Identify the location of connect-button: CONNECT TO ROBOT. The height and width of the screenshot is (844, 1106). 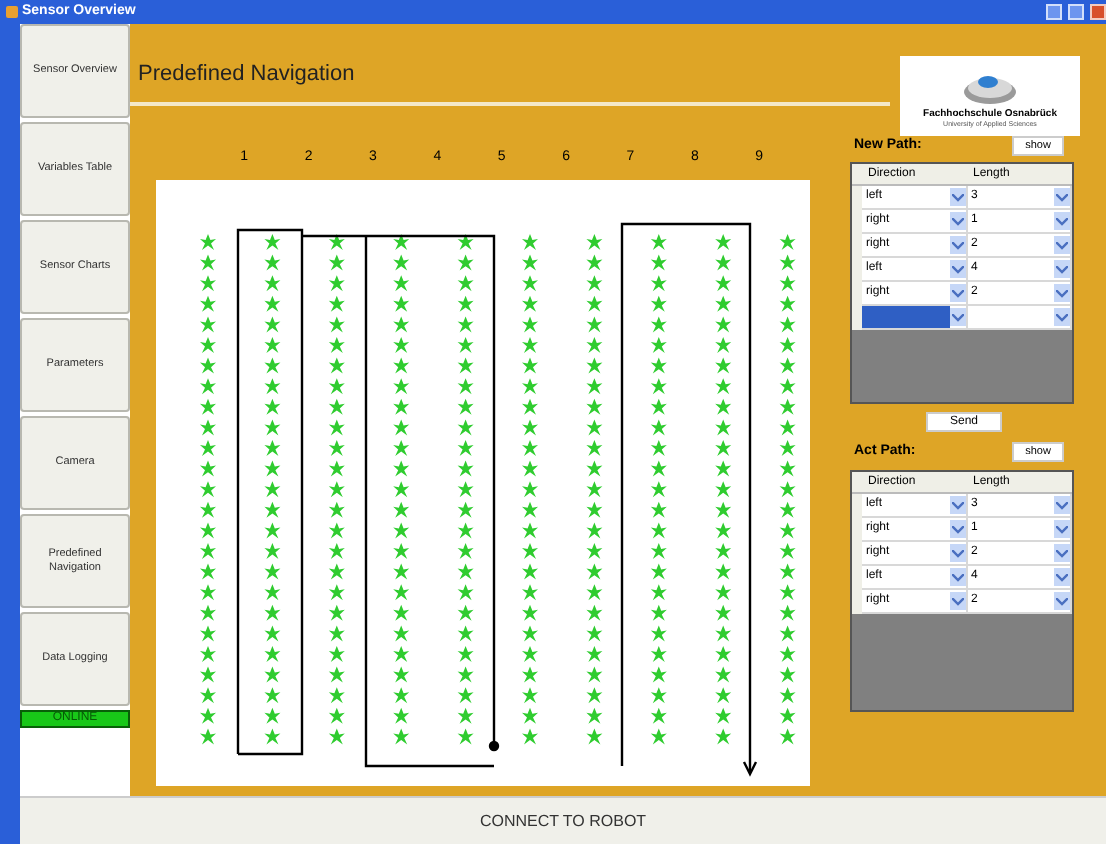
(563, 820).